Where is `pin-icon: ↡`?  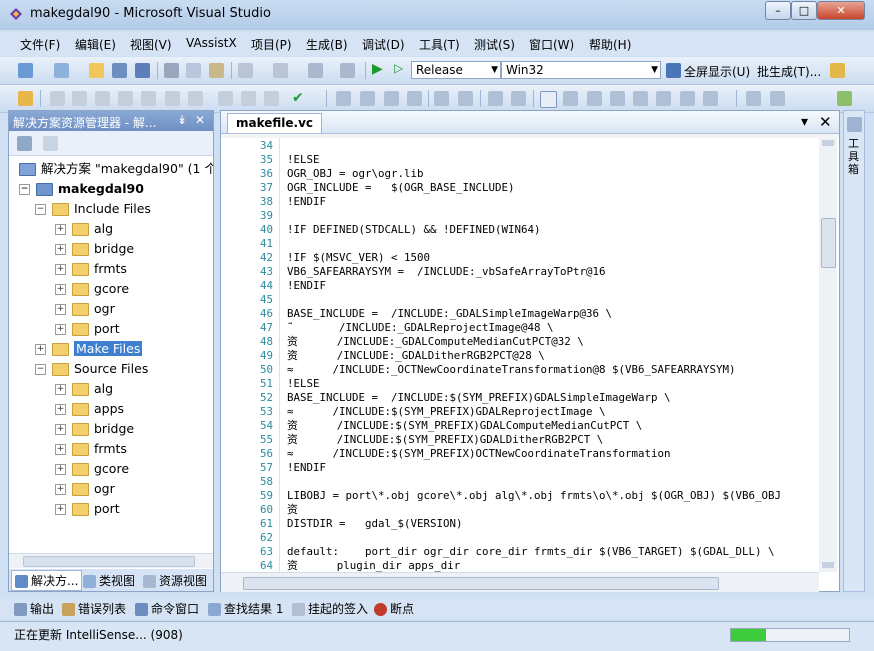 pin-icon: ↡ is located at coordinates (182, 120).